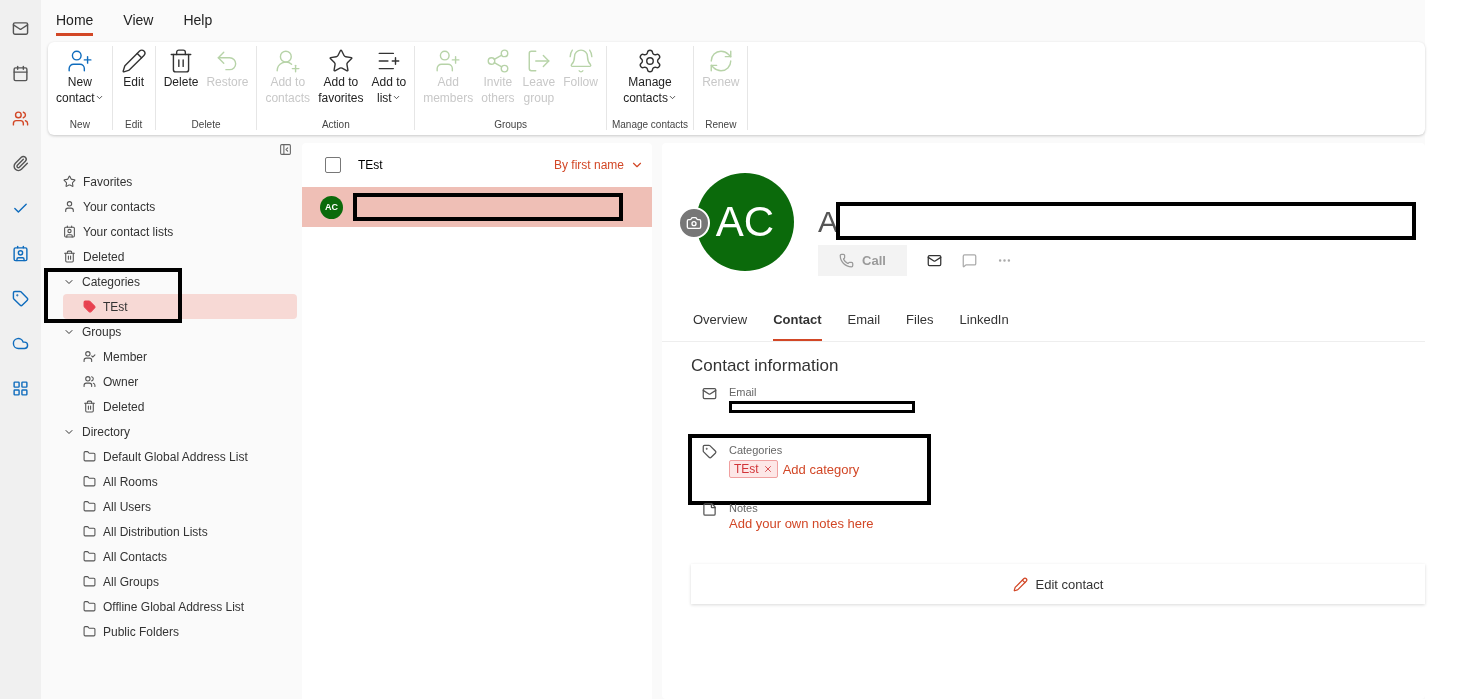 This screenshot has height=699, width=1460. I want to click on list-title: TEst, so click(370, 165).